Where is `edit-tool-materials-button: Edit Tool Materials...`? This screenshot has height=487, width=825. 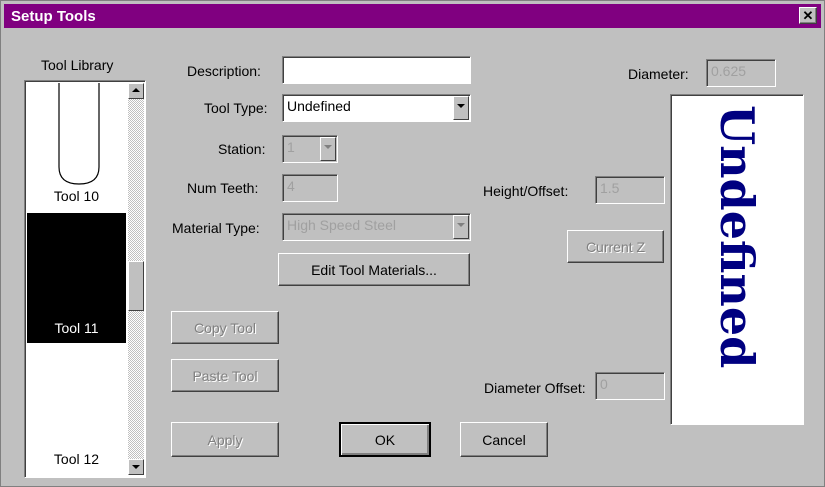
edit-tool-materials-button: Edit Tool Materials... is located at coordinates (374, 269).